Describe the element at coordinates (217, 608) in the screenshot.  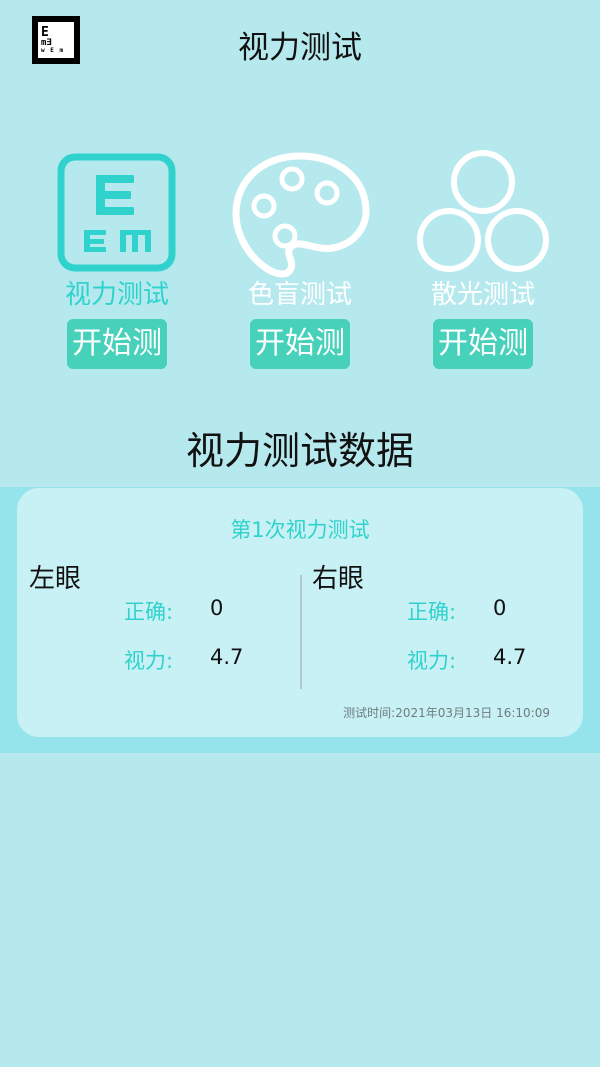
I see `left-correct-value: 0` at that location.